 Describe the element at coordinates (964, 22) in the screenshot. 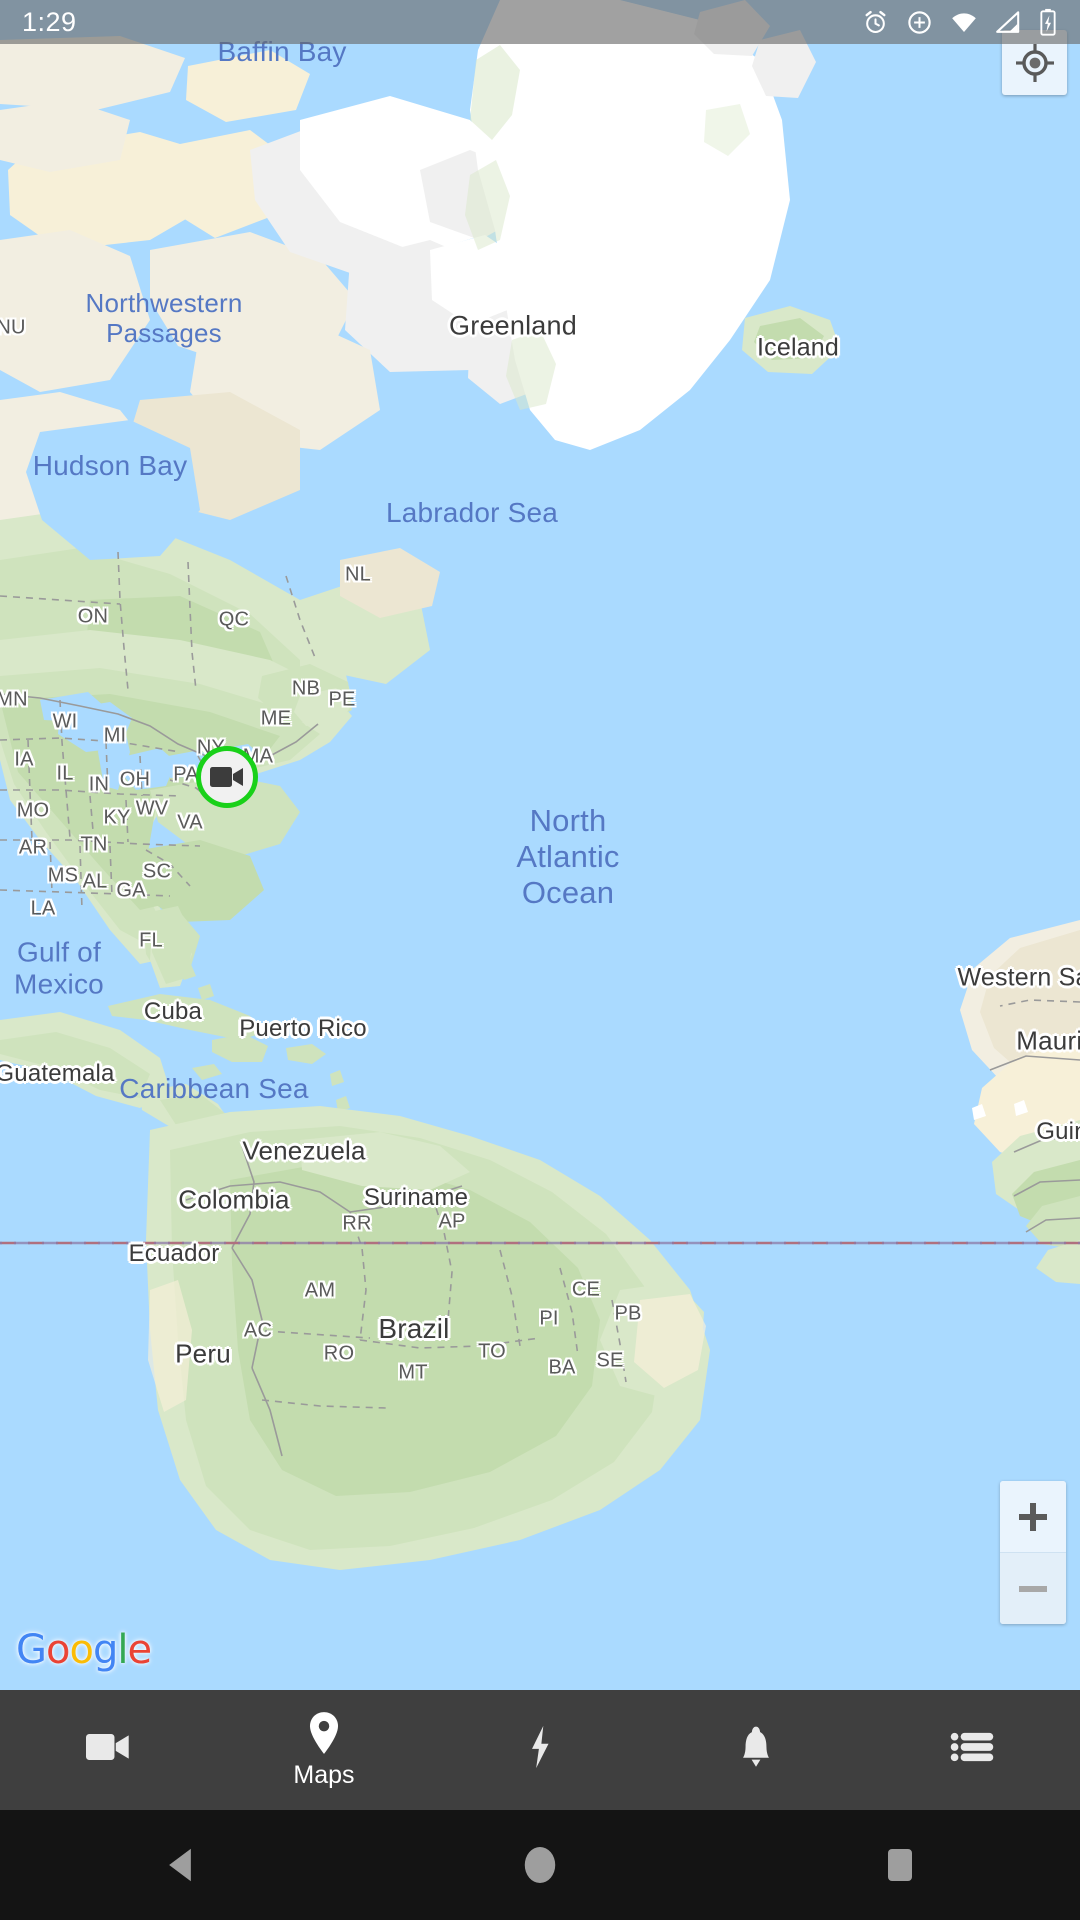

I see `wifi-icon` at that location.